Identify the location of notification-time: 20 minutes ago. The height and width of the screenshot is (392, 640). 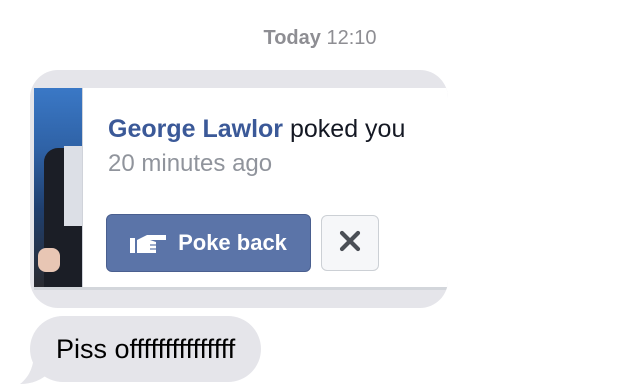
(190, 163).